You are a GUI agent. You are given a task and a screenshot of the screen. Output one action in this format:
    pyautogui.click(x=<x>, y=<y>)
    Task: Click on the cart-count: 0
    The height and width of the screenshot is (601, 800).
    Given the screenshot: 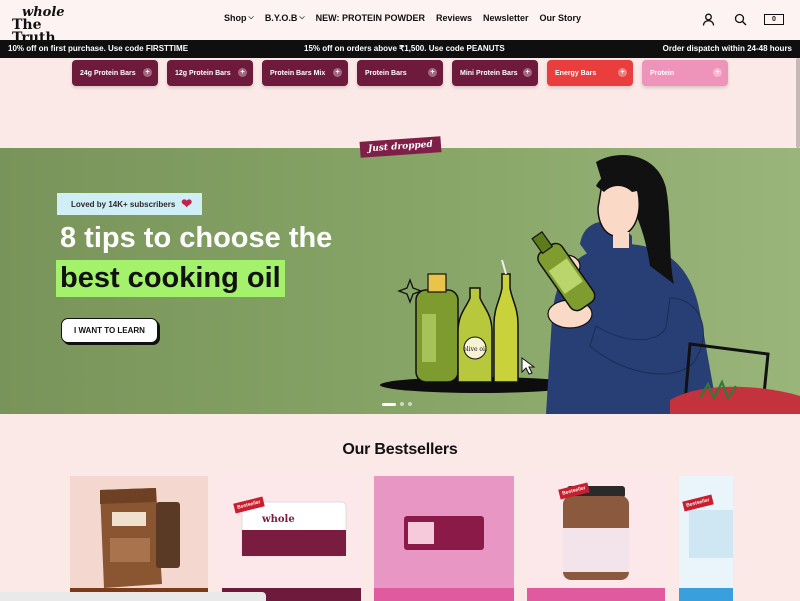 What is the action you would take?
    pyautogui.click(x=774, y=19)
    